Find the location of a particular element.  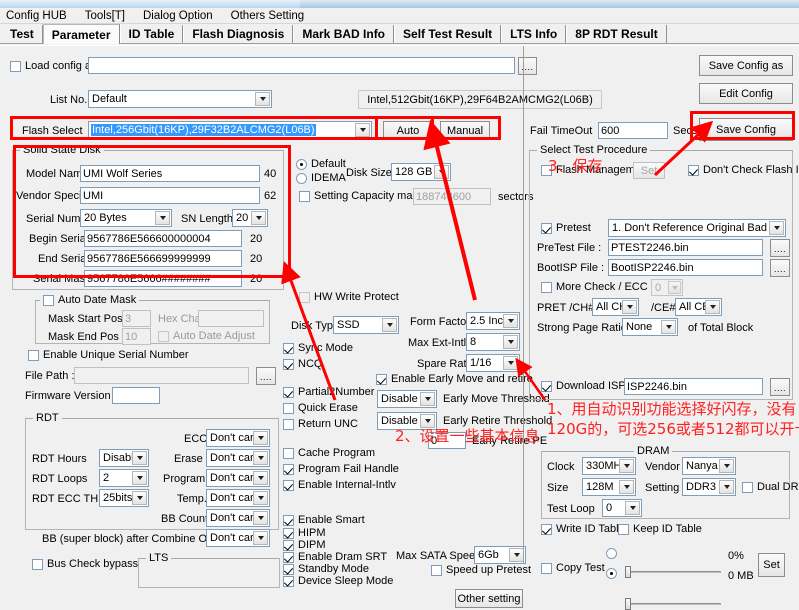

edit-config-button: Edit Config is located at coordinates (746, 93).